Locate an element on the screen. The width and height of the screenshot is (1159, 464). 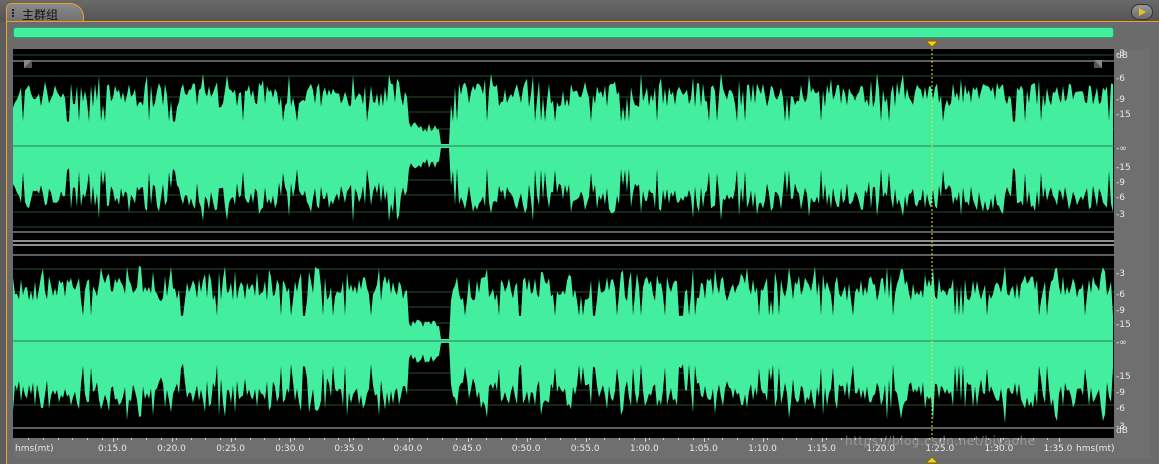
playhead-bottom-marker-icon is located at coordinates (932, 460).